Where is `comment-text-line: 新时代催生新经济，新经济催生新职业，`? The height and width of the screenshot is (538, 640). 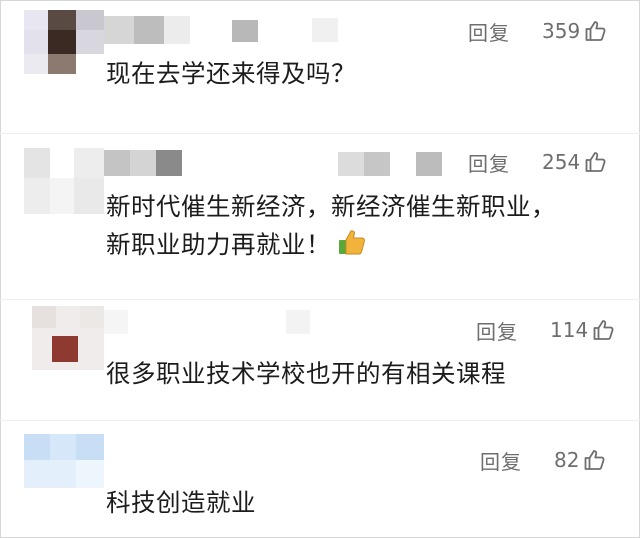 comment-text-line: 新时代催生新经济，新经济催生新职业， is located at coordinates (331, 206).